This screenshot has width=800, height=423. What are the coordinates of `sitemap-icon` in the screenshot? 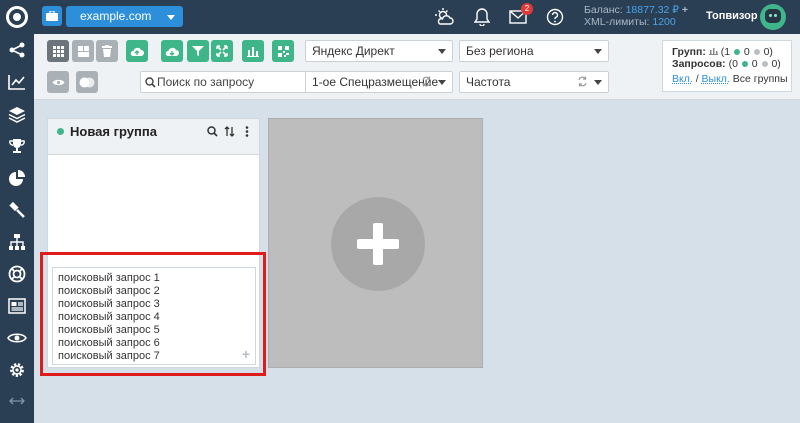 It's located at (17, 242).